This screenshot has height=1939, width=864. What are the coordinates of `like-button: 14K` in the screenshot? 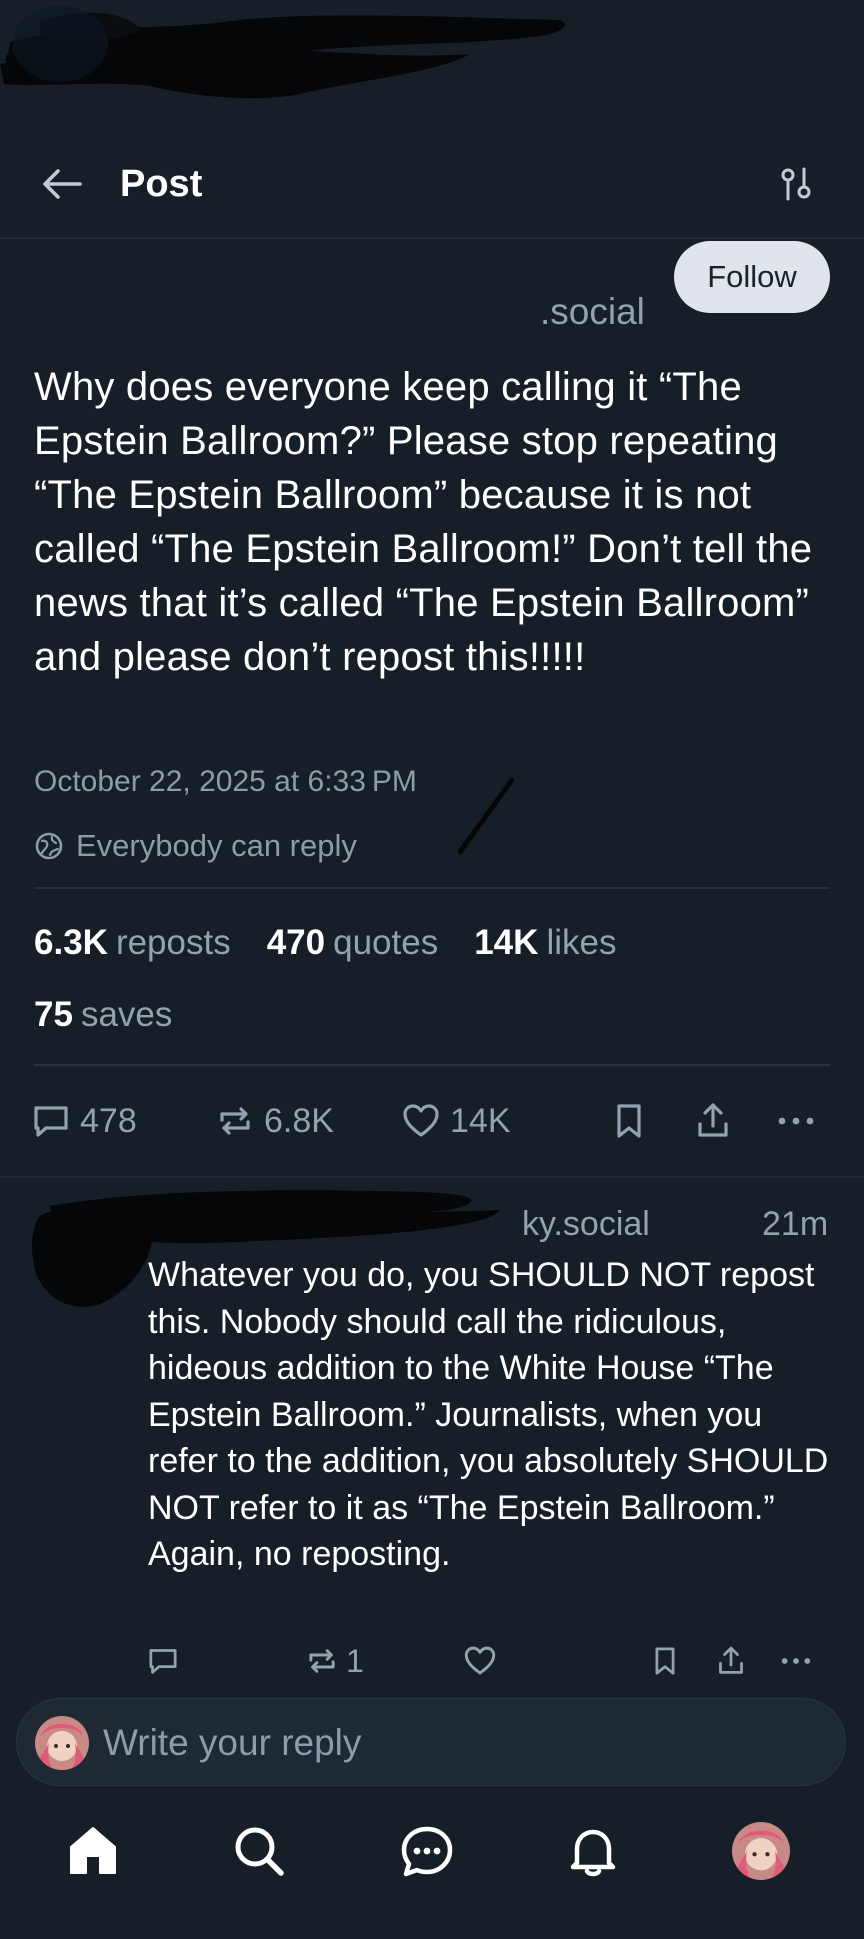 It's located at (455, 1121).